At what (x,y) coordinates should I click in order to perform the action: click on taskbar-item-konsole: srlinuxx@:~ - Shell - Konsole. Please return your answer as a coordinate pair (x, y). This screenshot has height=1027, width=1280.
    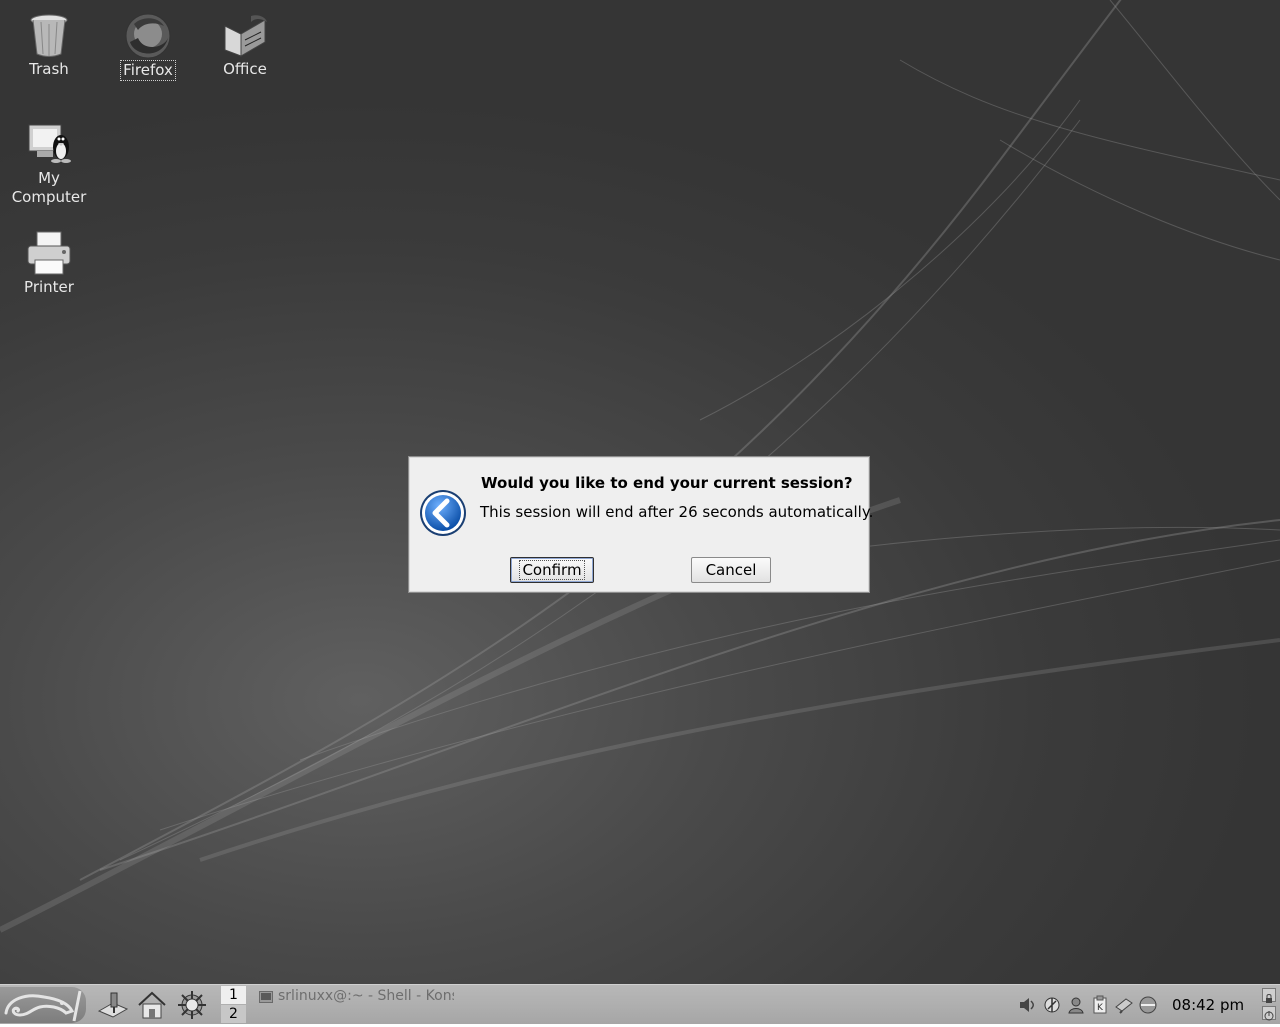
    Looking at the image, I should click on (355, 996).